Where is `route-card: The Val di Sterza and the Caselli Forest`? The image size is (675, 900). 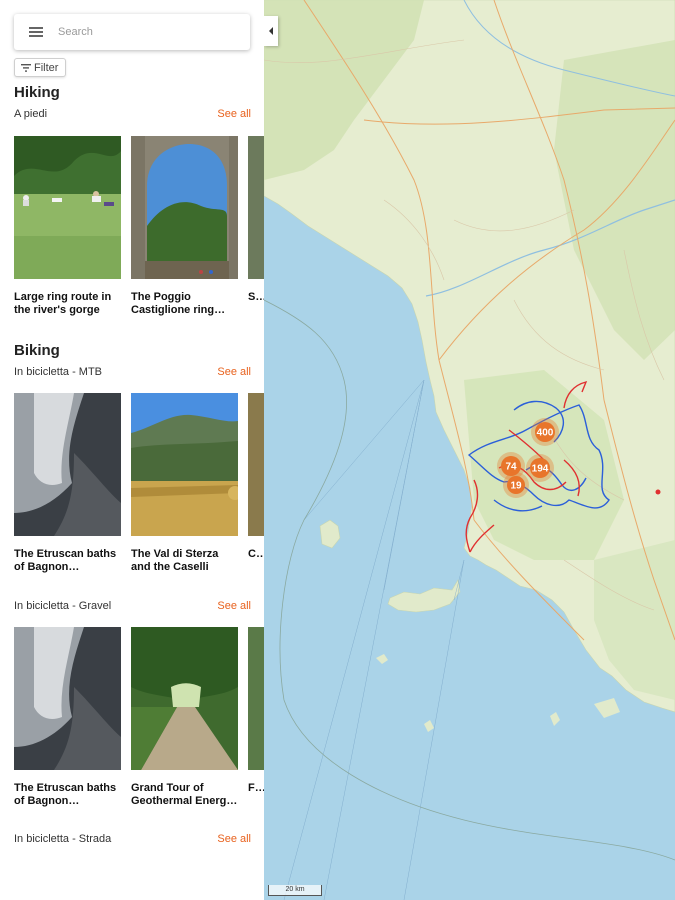 route-card: The Val di Sterza and the Caselli Forest is located at coordinates (184, 483).